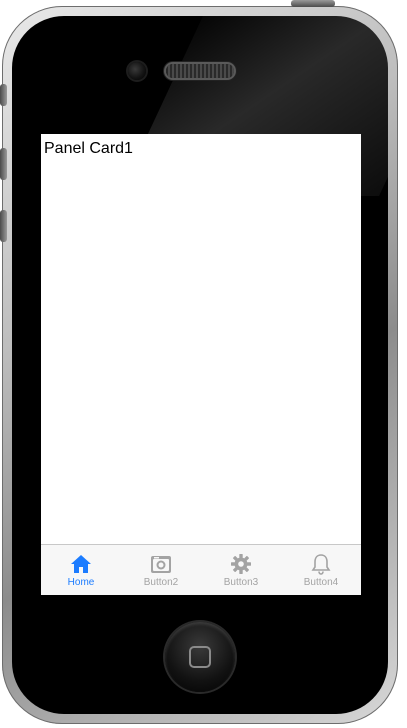 The width and height of the screenshot is (407, 728). Describe the element at coordinates (321, 582) in the screenshot. I see `tab-button4-label: Button4` at that location.